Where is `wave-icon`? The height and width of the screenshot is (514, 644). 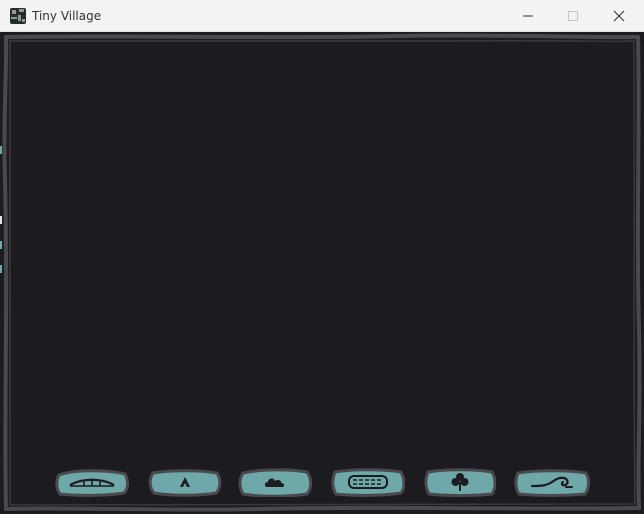
wave-icon is located at coordinates (551, 482).